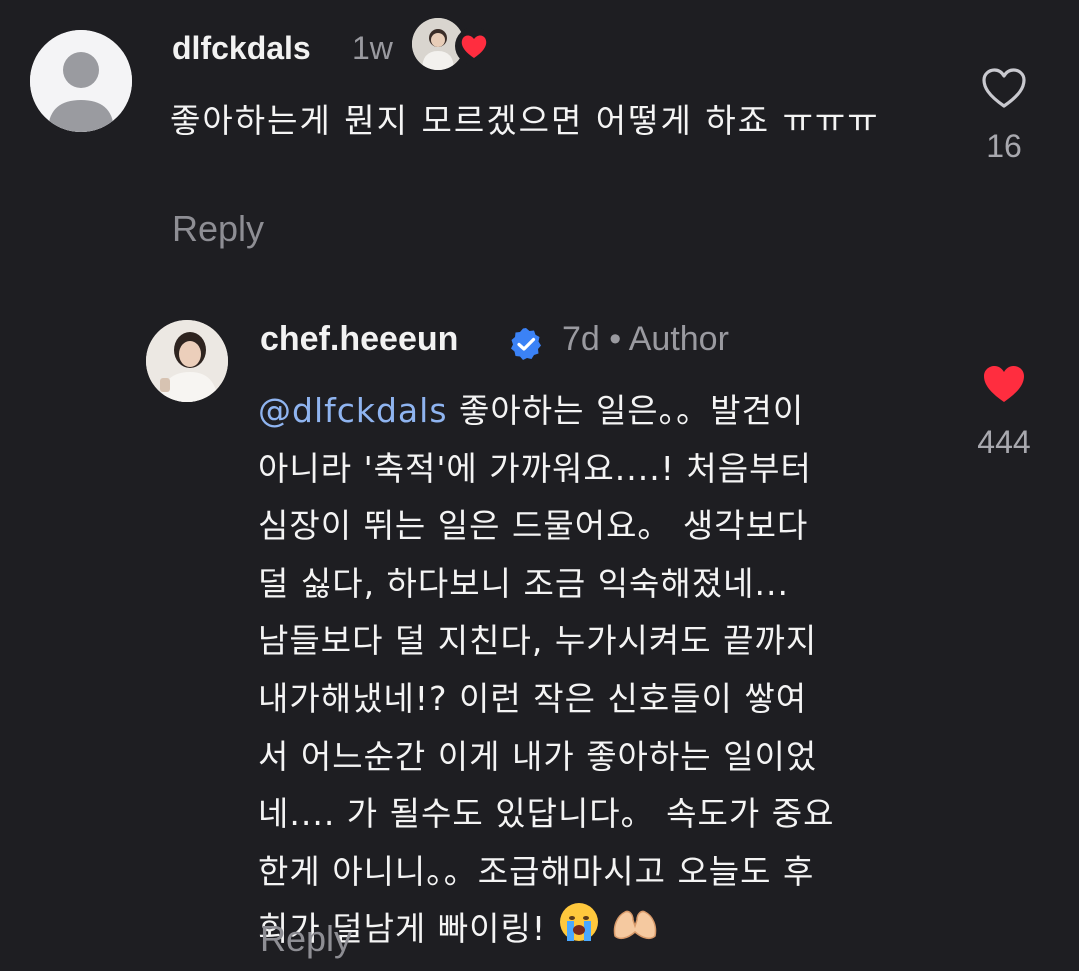 The width and height of the screenshot is (1079, 971). What do you see at coordinates (241, 48) in the screenshot?
I see `comment-username: dlfckdals` at bounding box center [241, 48].